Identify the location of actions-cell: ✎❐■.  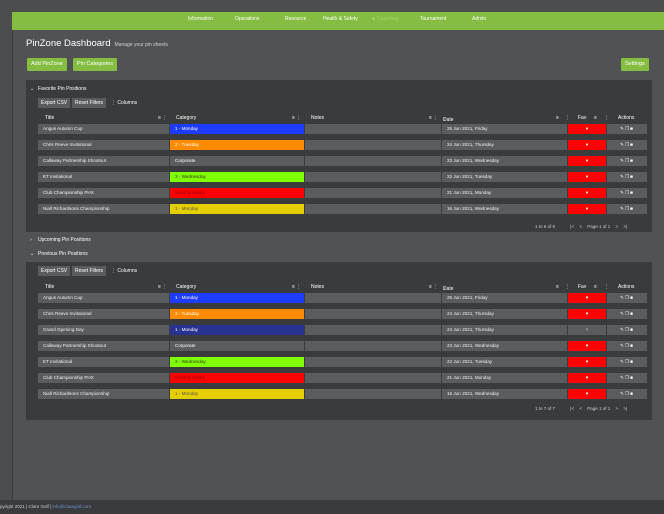
(627, 346).